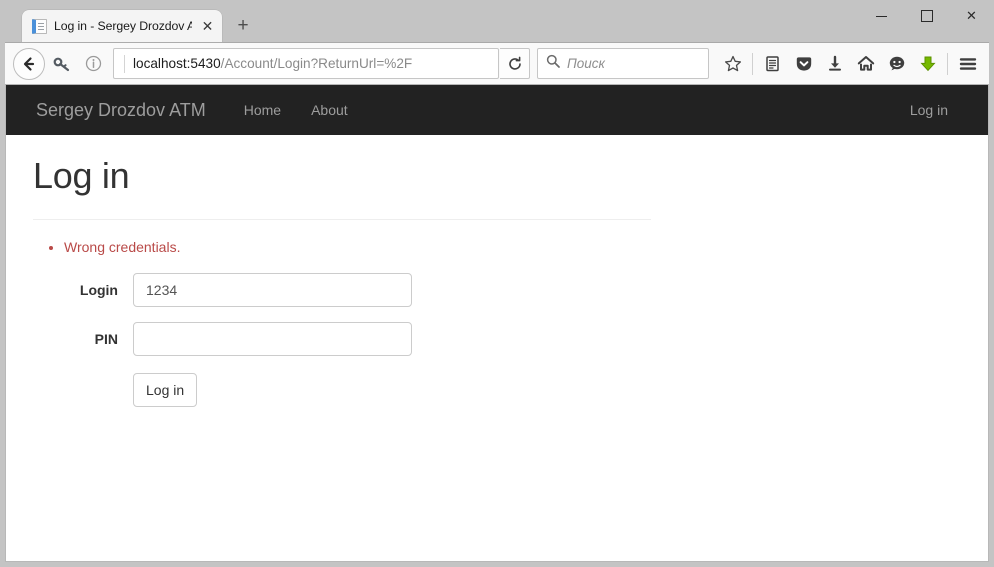 This screenshot has height=567, width=994. I want to click on form-group-pin: PIN, so click(497, 338).